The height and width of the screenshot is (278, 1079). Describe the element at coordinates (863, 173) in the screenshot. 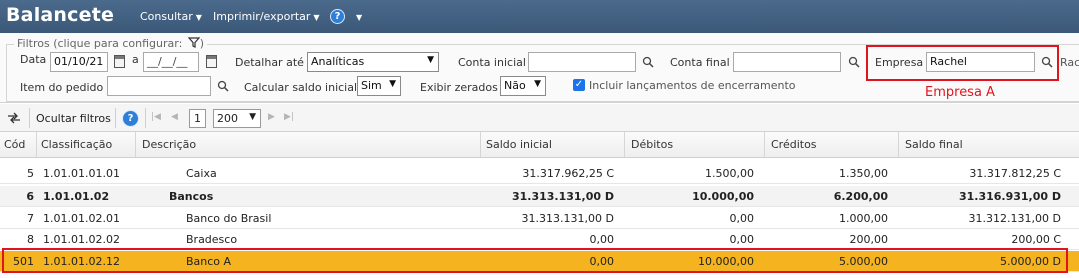

I see `cell-creditos: 1.350,00` at that location.